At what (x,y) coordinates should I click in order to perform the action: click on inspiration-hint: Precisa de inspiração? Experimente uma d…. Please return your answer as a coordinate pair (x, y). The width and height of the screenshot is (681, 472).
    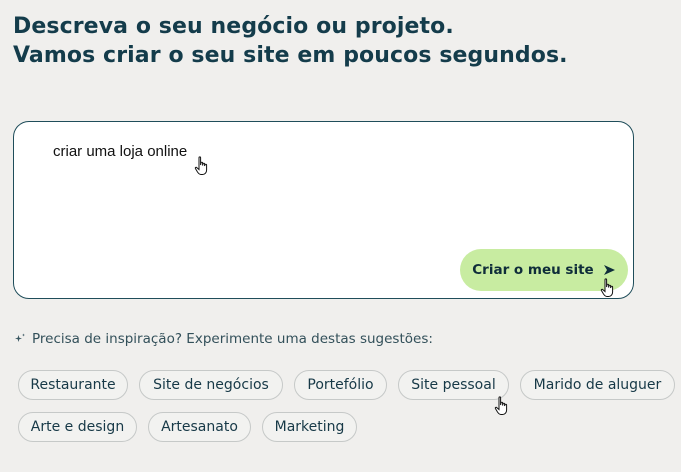
    Looking at the image, I should click on (223, 339).